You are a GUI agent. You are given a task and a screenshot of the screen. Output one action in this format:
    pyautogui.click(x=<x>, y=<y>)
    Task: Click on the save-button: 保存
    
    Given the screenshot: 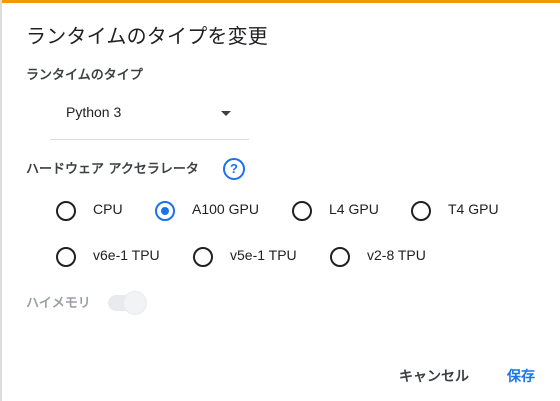 What is the action you would take?
    pyautogui.click(x=521, y=376)
    